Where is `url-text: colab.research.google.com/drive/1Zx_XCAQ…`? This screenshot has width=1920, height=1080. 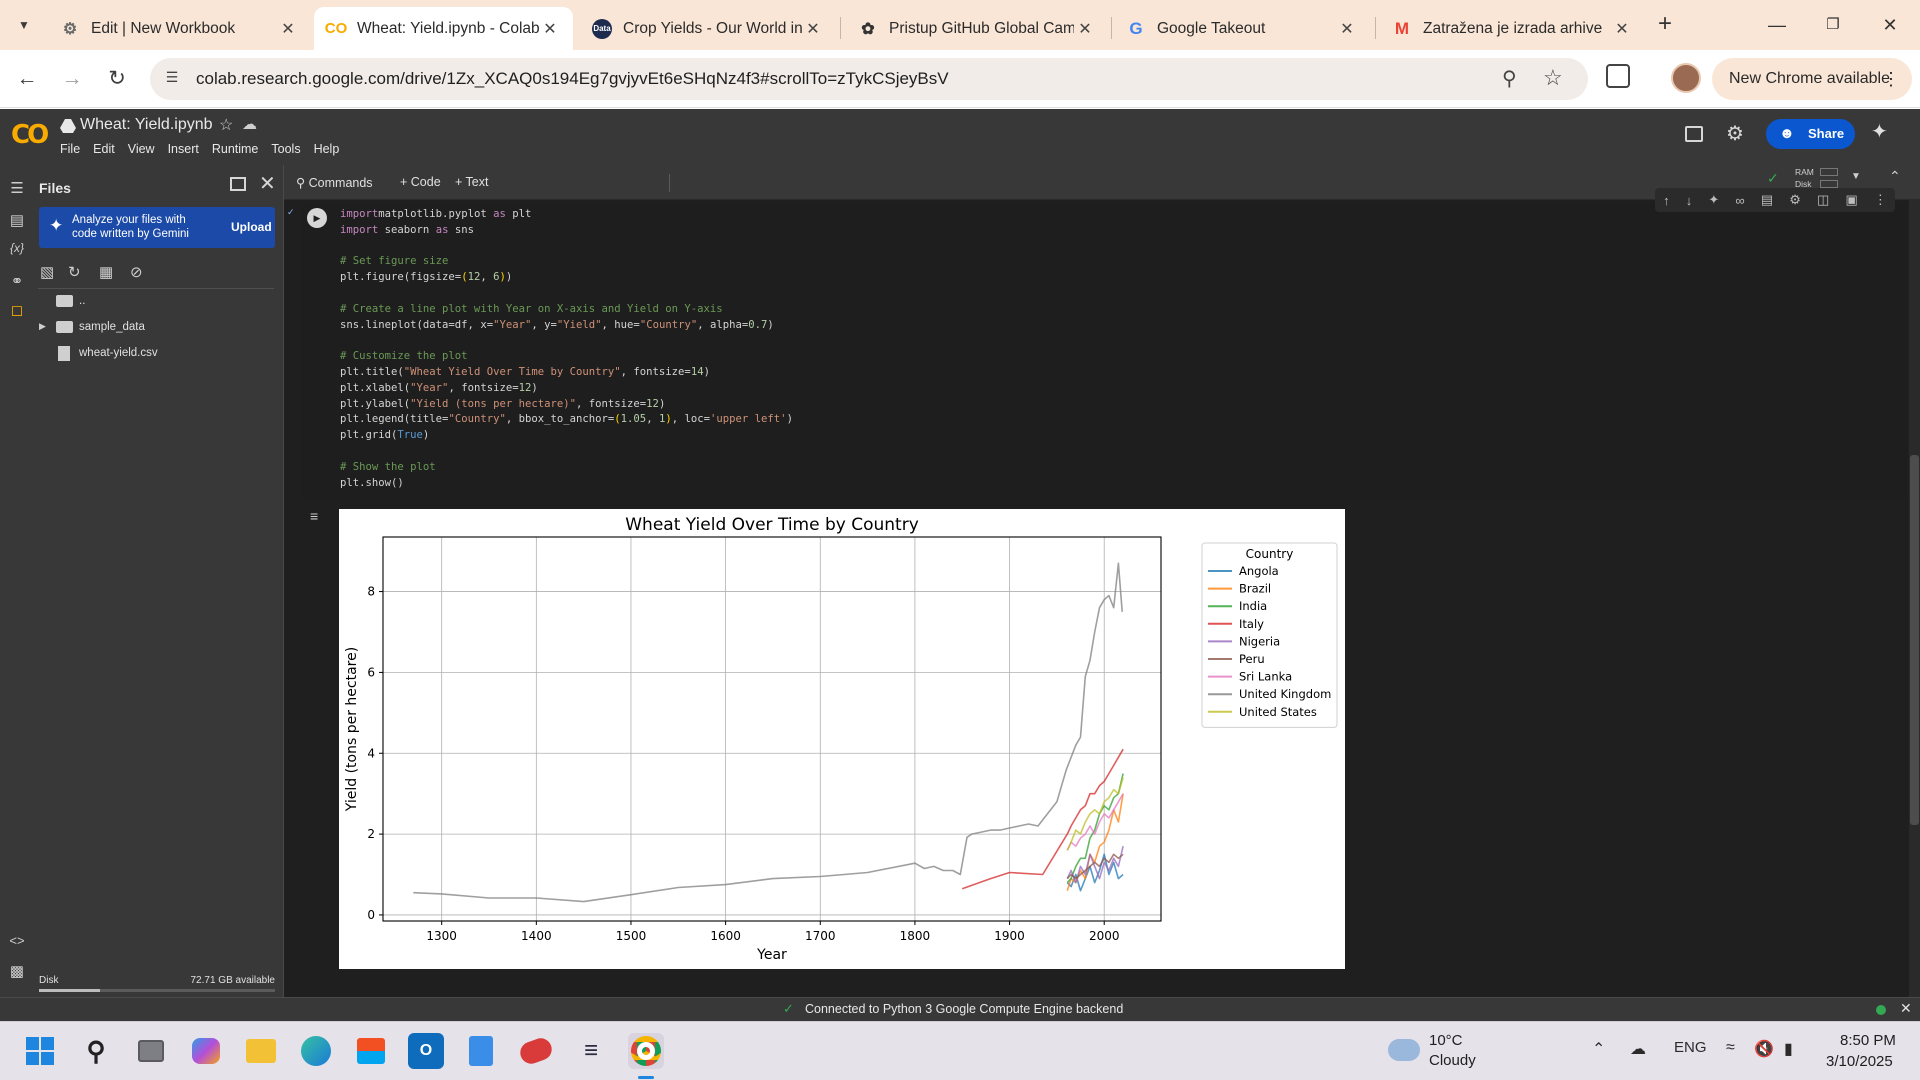 url-text: colab.research.google.com/drive/1Zx_XCAQ… is located at coordinates (572, 79).